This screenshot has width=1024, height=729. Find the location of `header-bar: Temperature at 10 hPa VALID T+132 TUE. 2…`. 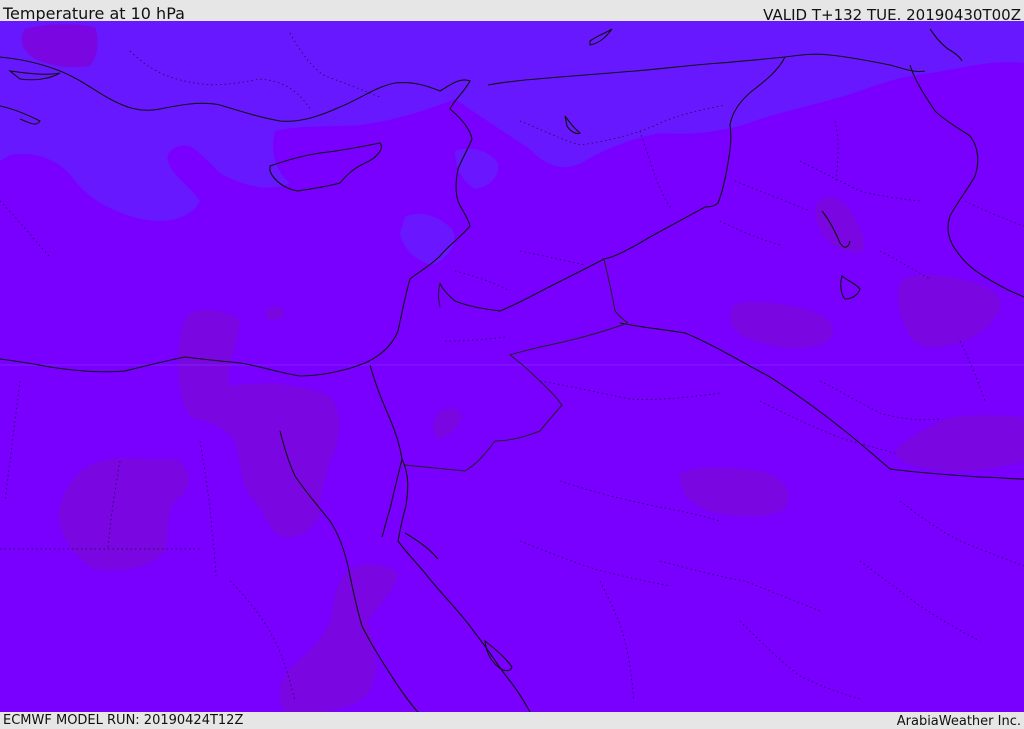

header-bar: Temperature at 10 hPa VALID T+132 TUE. 2… is located at coordinates (512, 12).